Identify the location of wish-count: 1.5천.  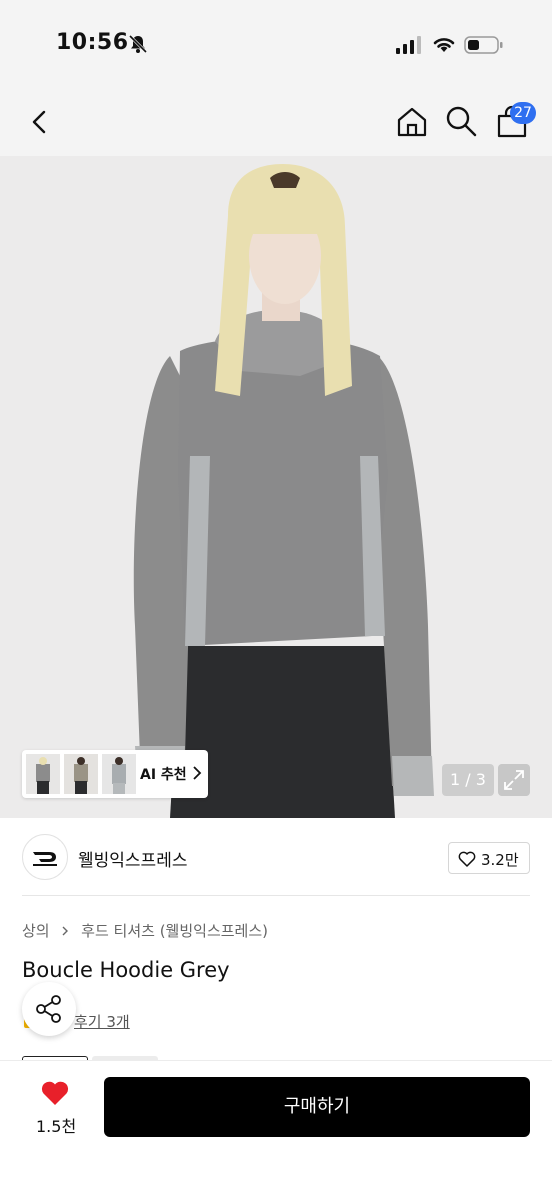
(56, 1126).